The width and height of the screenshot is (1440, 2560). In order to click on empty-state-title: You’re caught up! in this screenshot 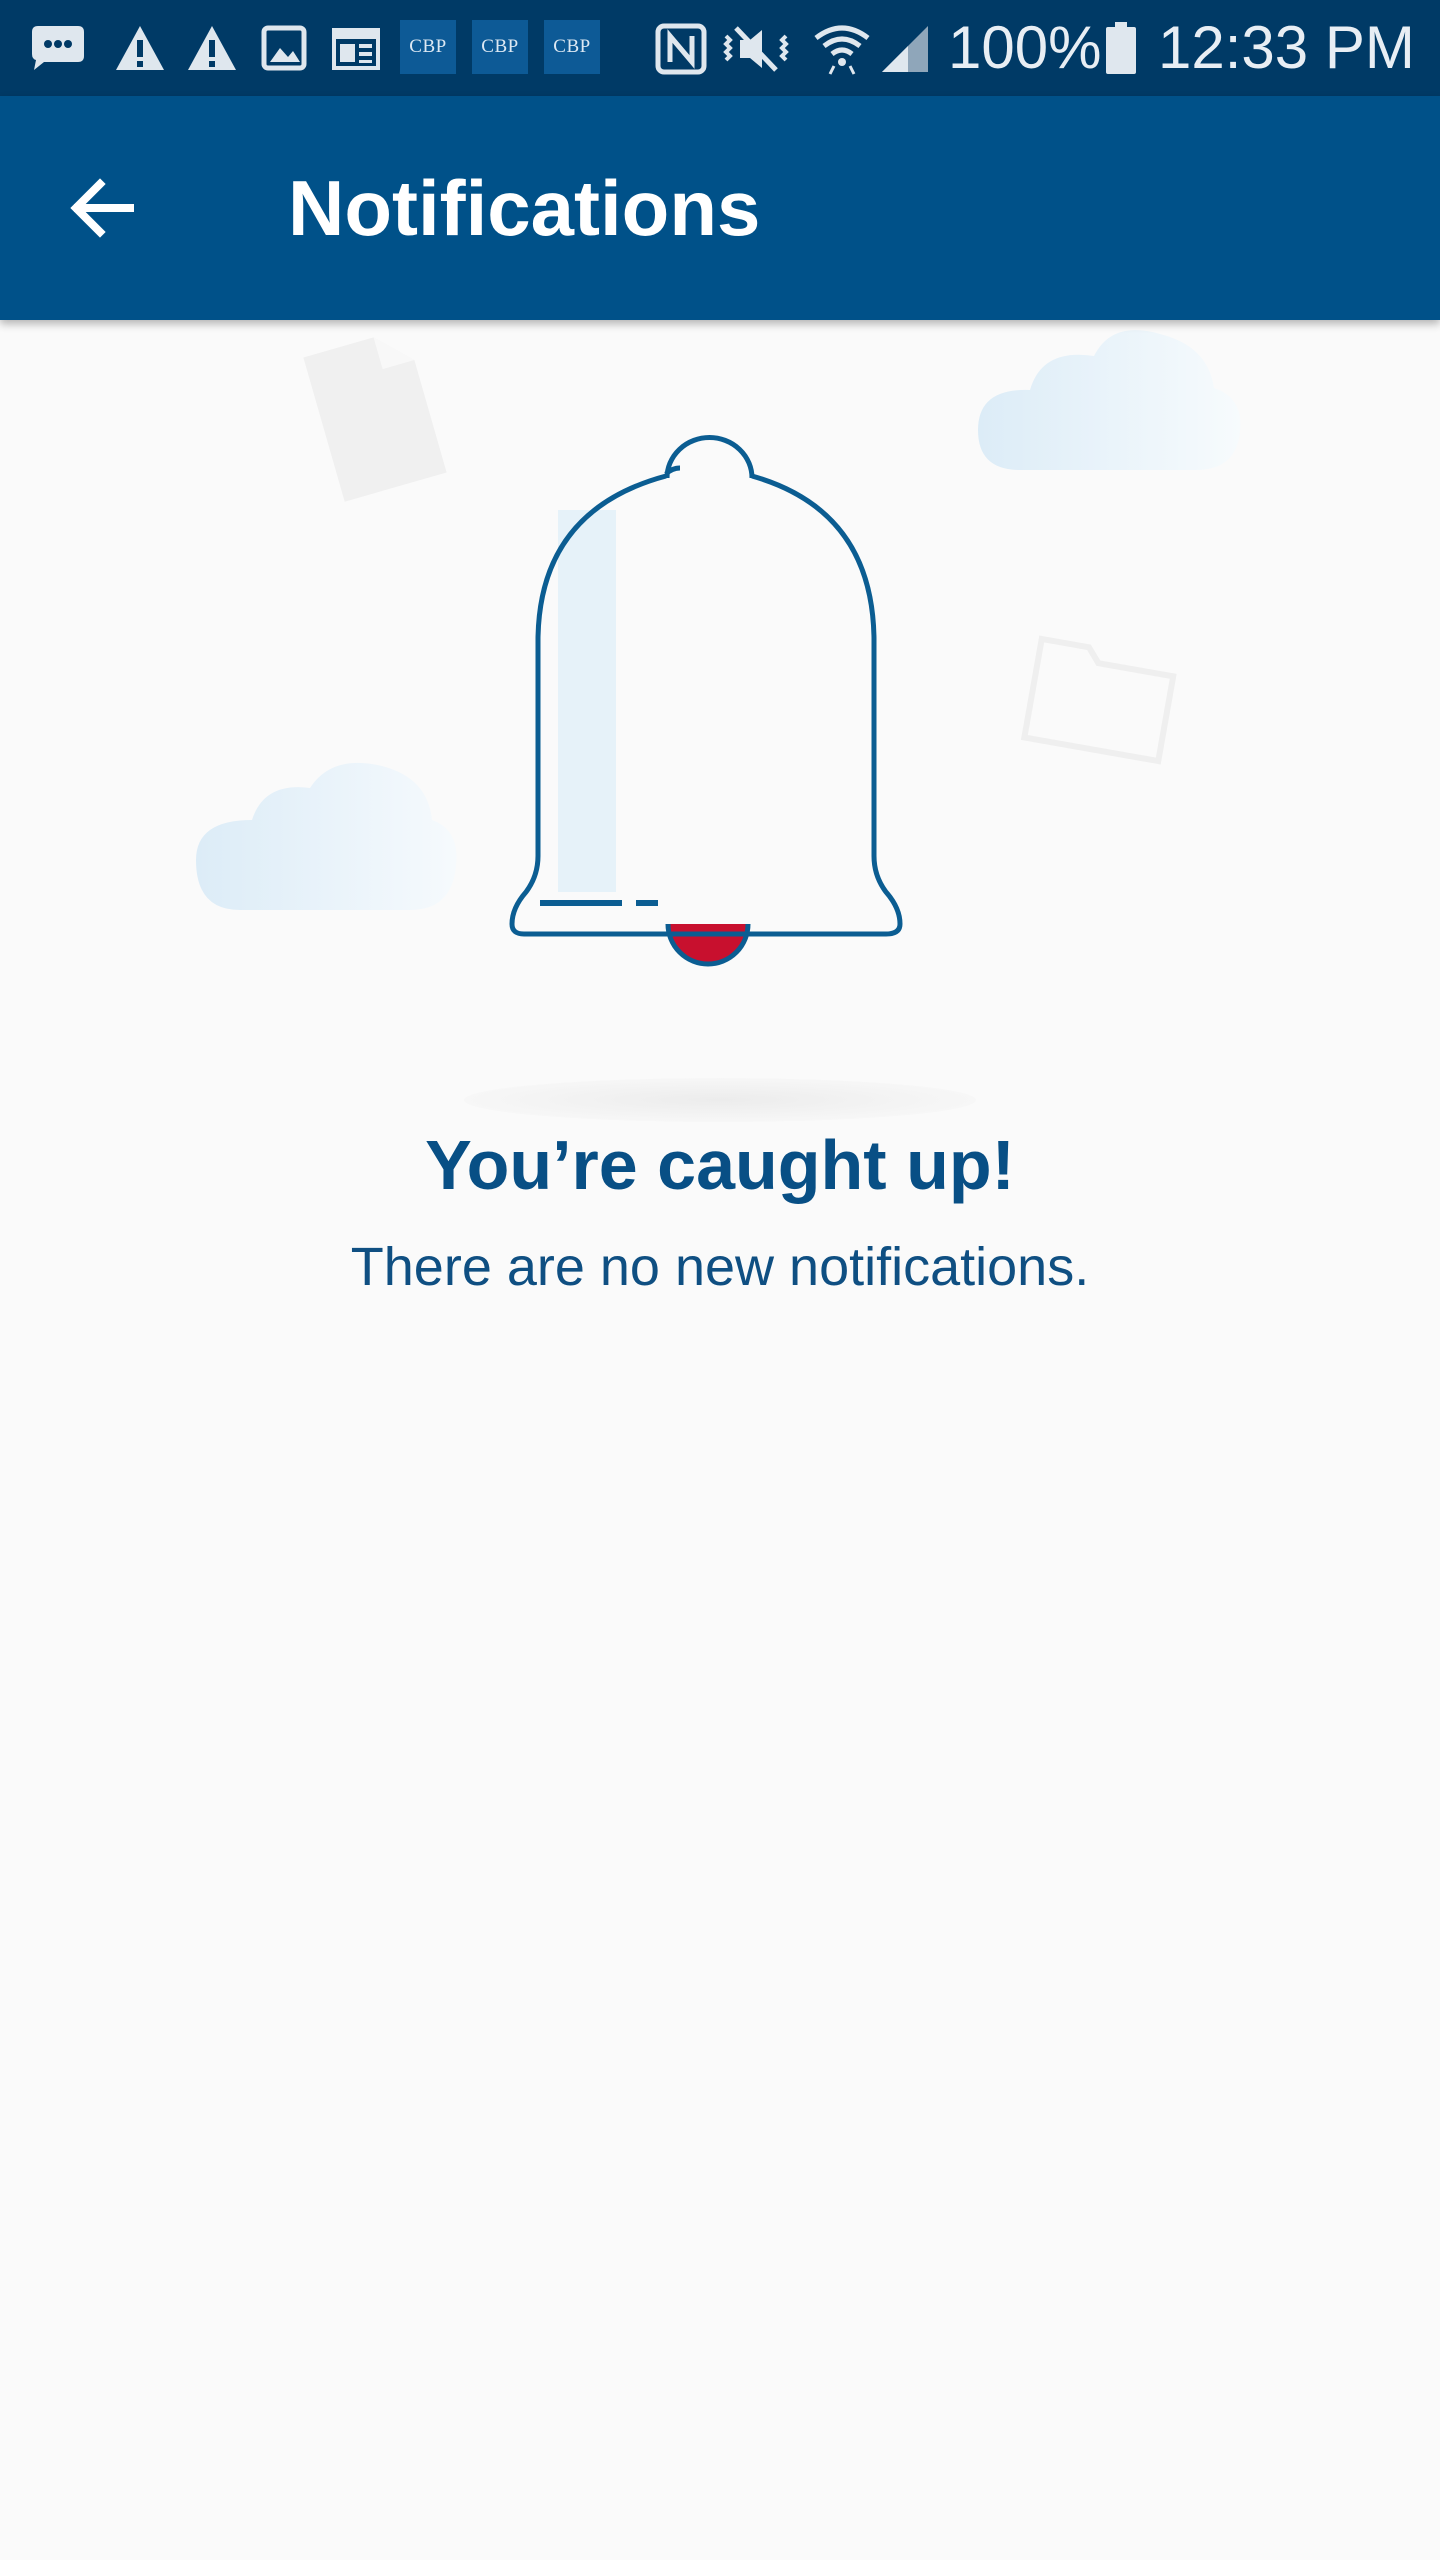, I will do `click(720, 1165)`.